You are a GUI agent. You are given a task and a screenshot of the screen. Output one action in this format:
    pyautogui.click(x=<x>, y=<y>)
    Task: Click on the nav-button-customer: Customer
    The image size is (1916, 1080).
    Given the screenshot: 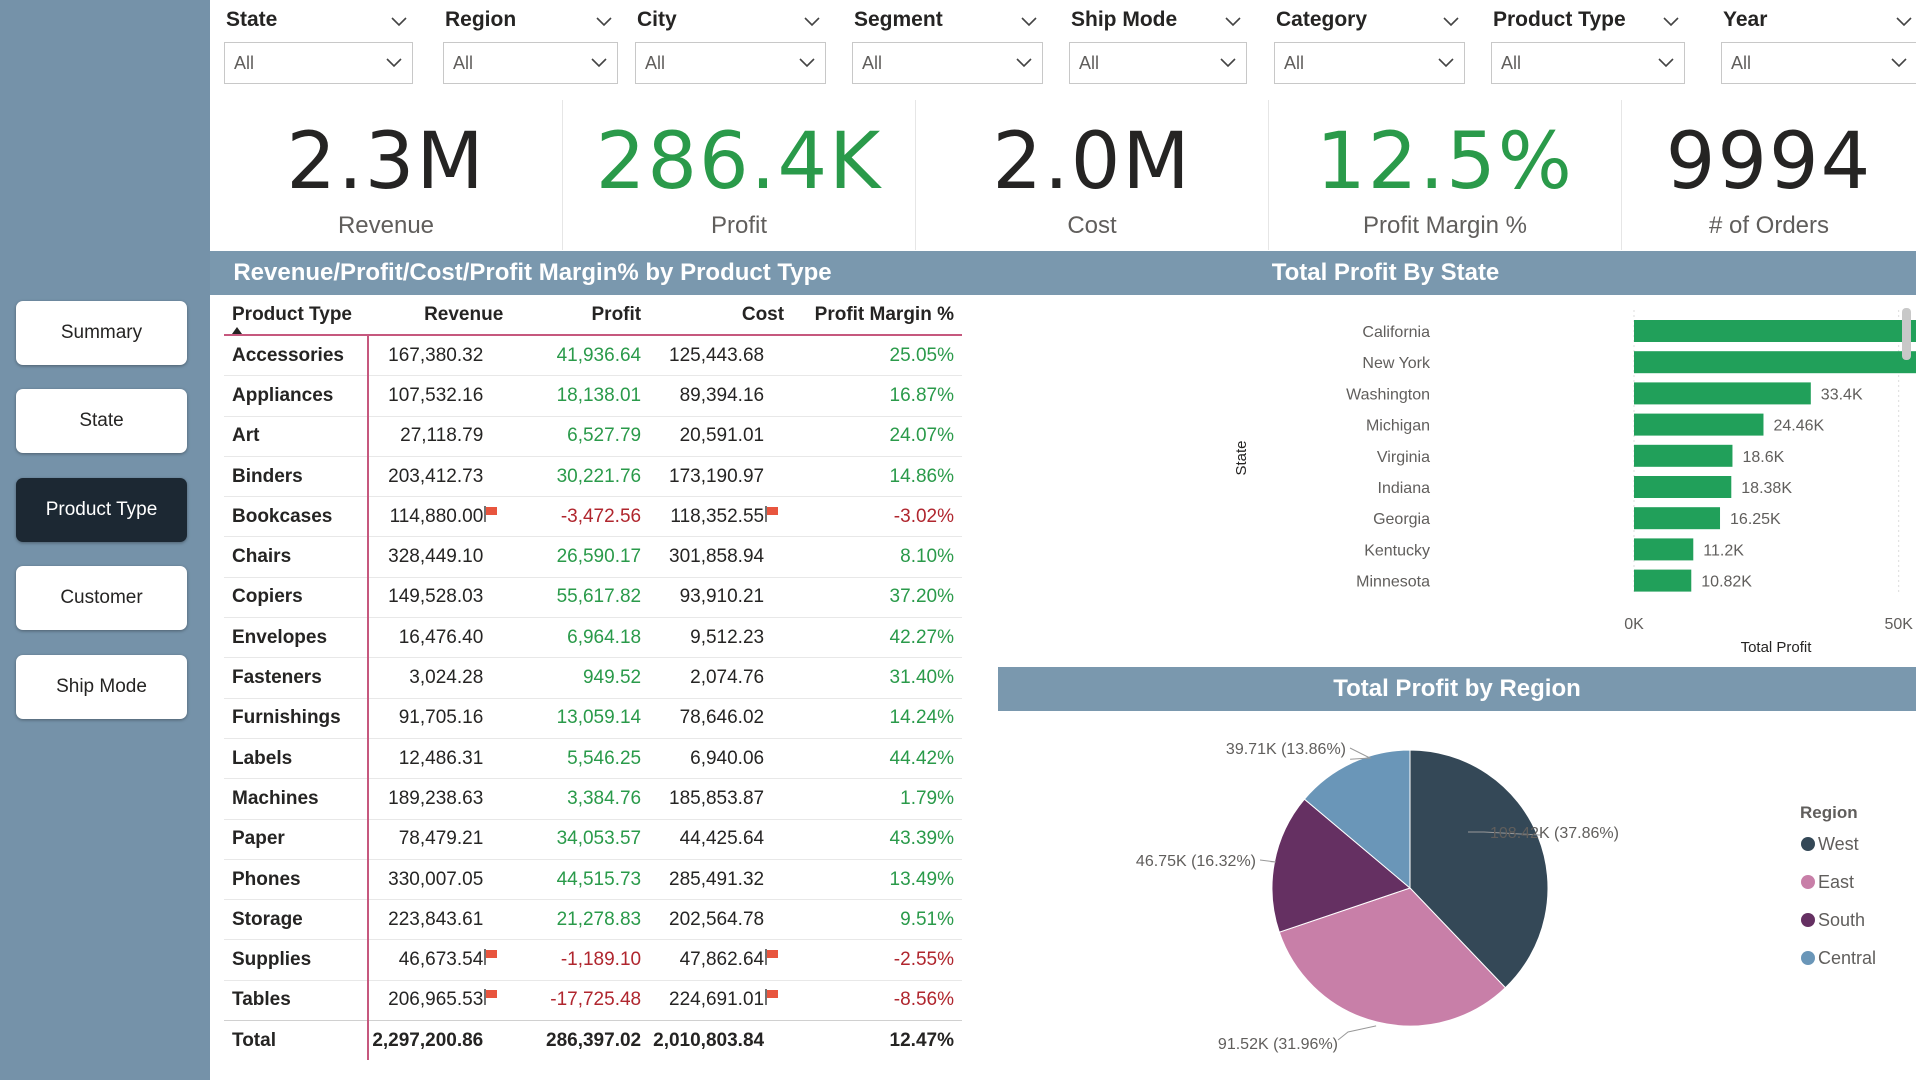 What is the action you would take?
    pyautogui.click(x=101, y=598)
    